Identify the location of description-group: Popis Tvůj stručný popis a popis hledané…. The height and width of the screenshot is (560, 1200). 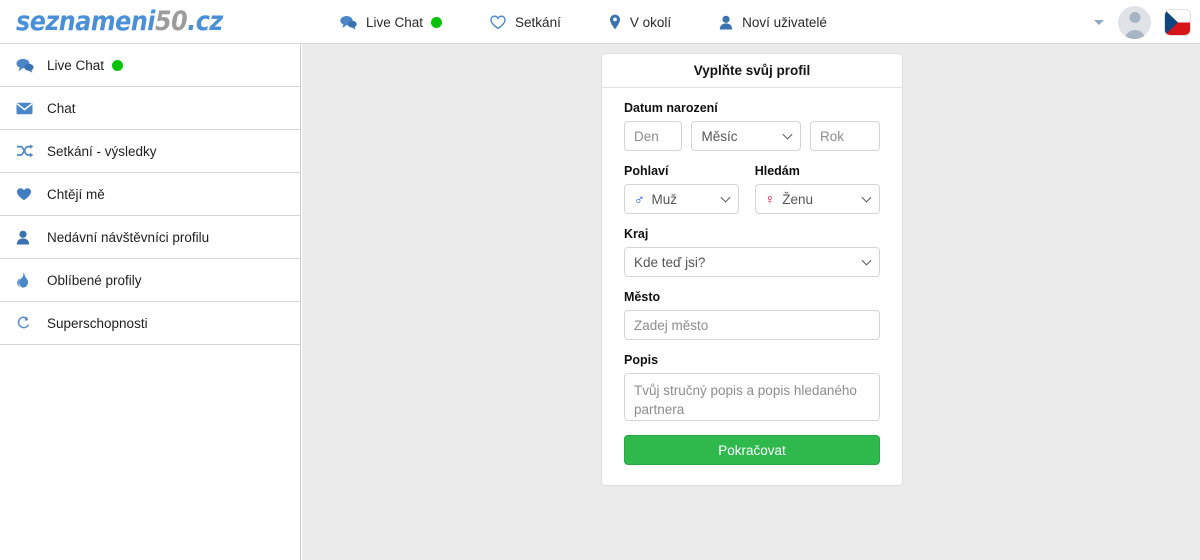
(752, 387).